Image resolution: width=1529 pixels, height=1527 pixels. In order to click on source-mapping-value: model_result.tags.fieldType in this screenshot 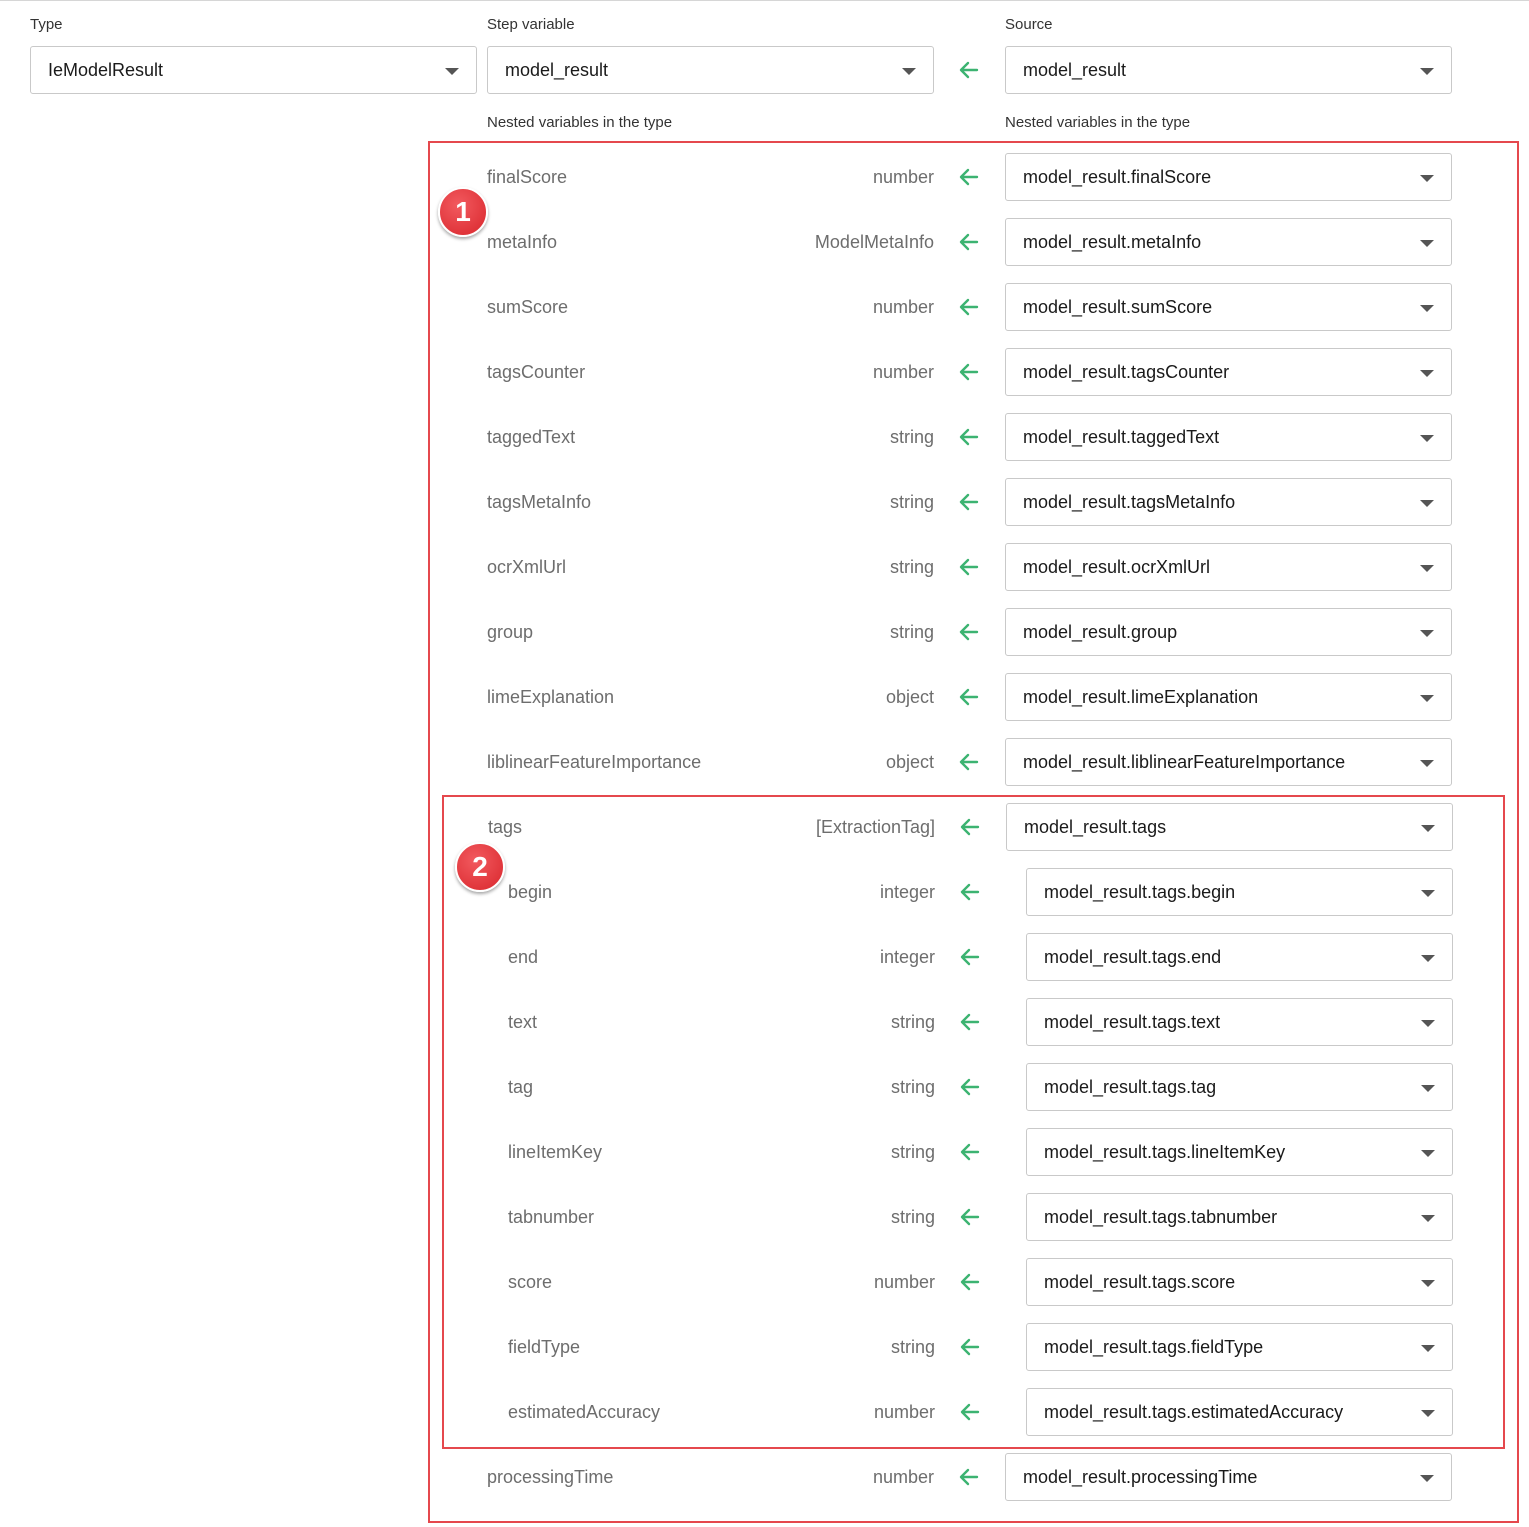, I will do `click(1154, 1347)`.